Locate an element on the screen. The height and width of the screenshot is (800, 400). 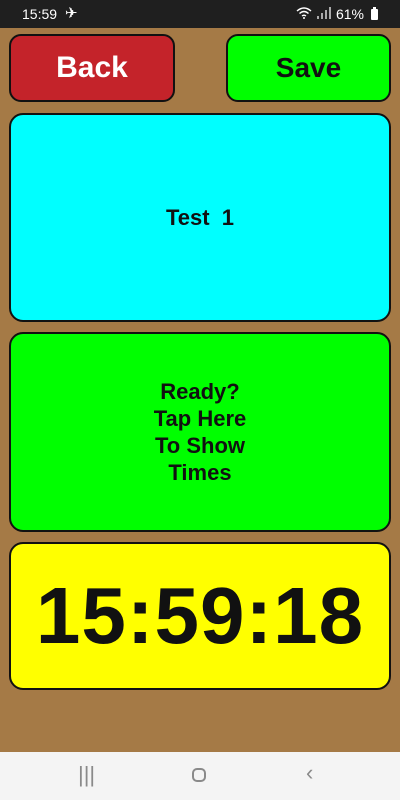
ready-label: Ready? Tap Here To Show Times is located at coordinates (200, 432).